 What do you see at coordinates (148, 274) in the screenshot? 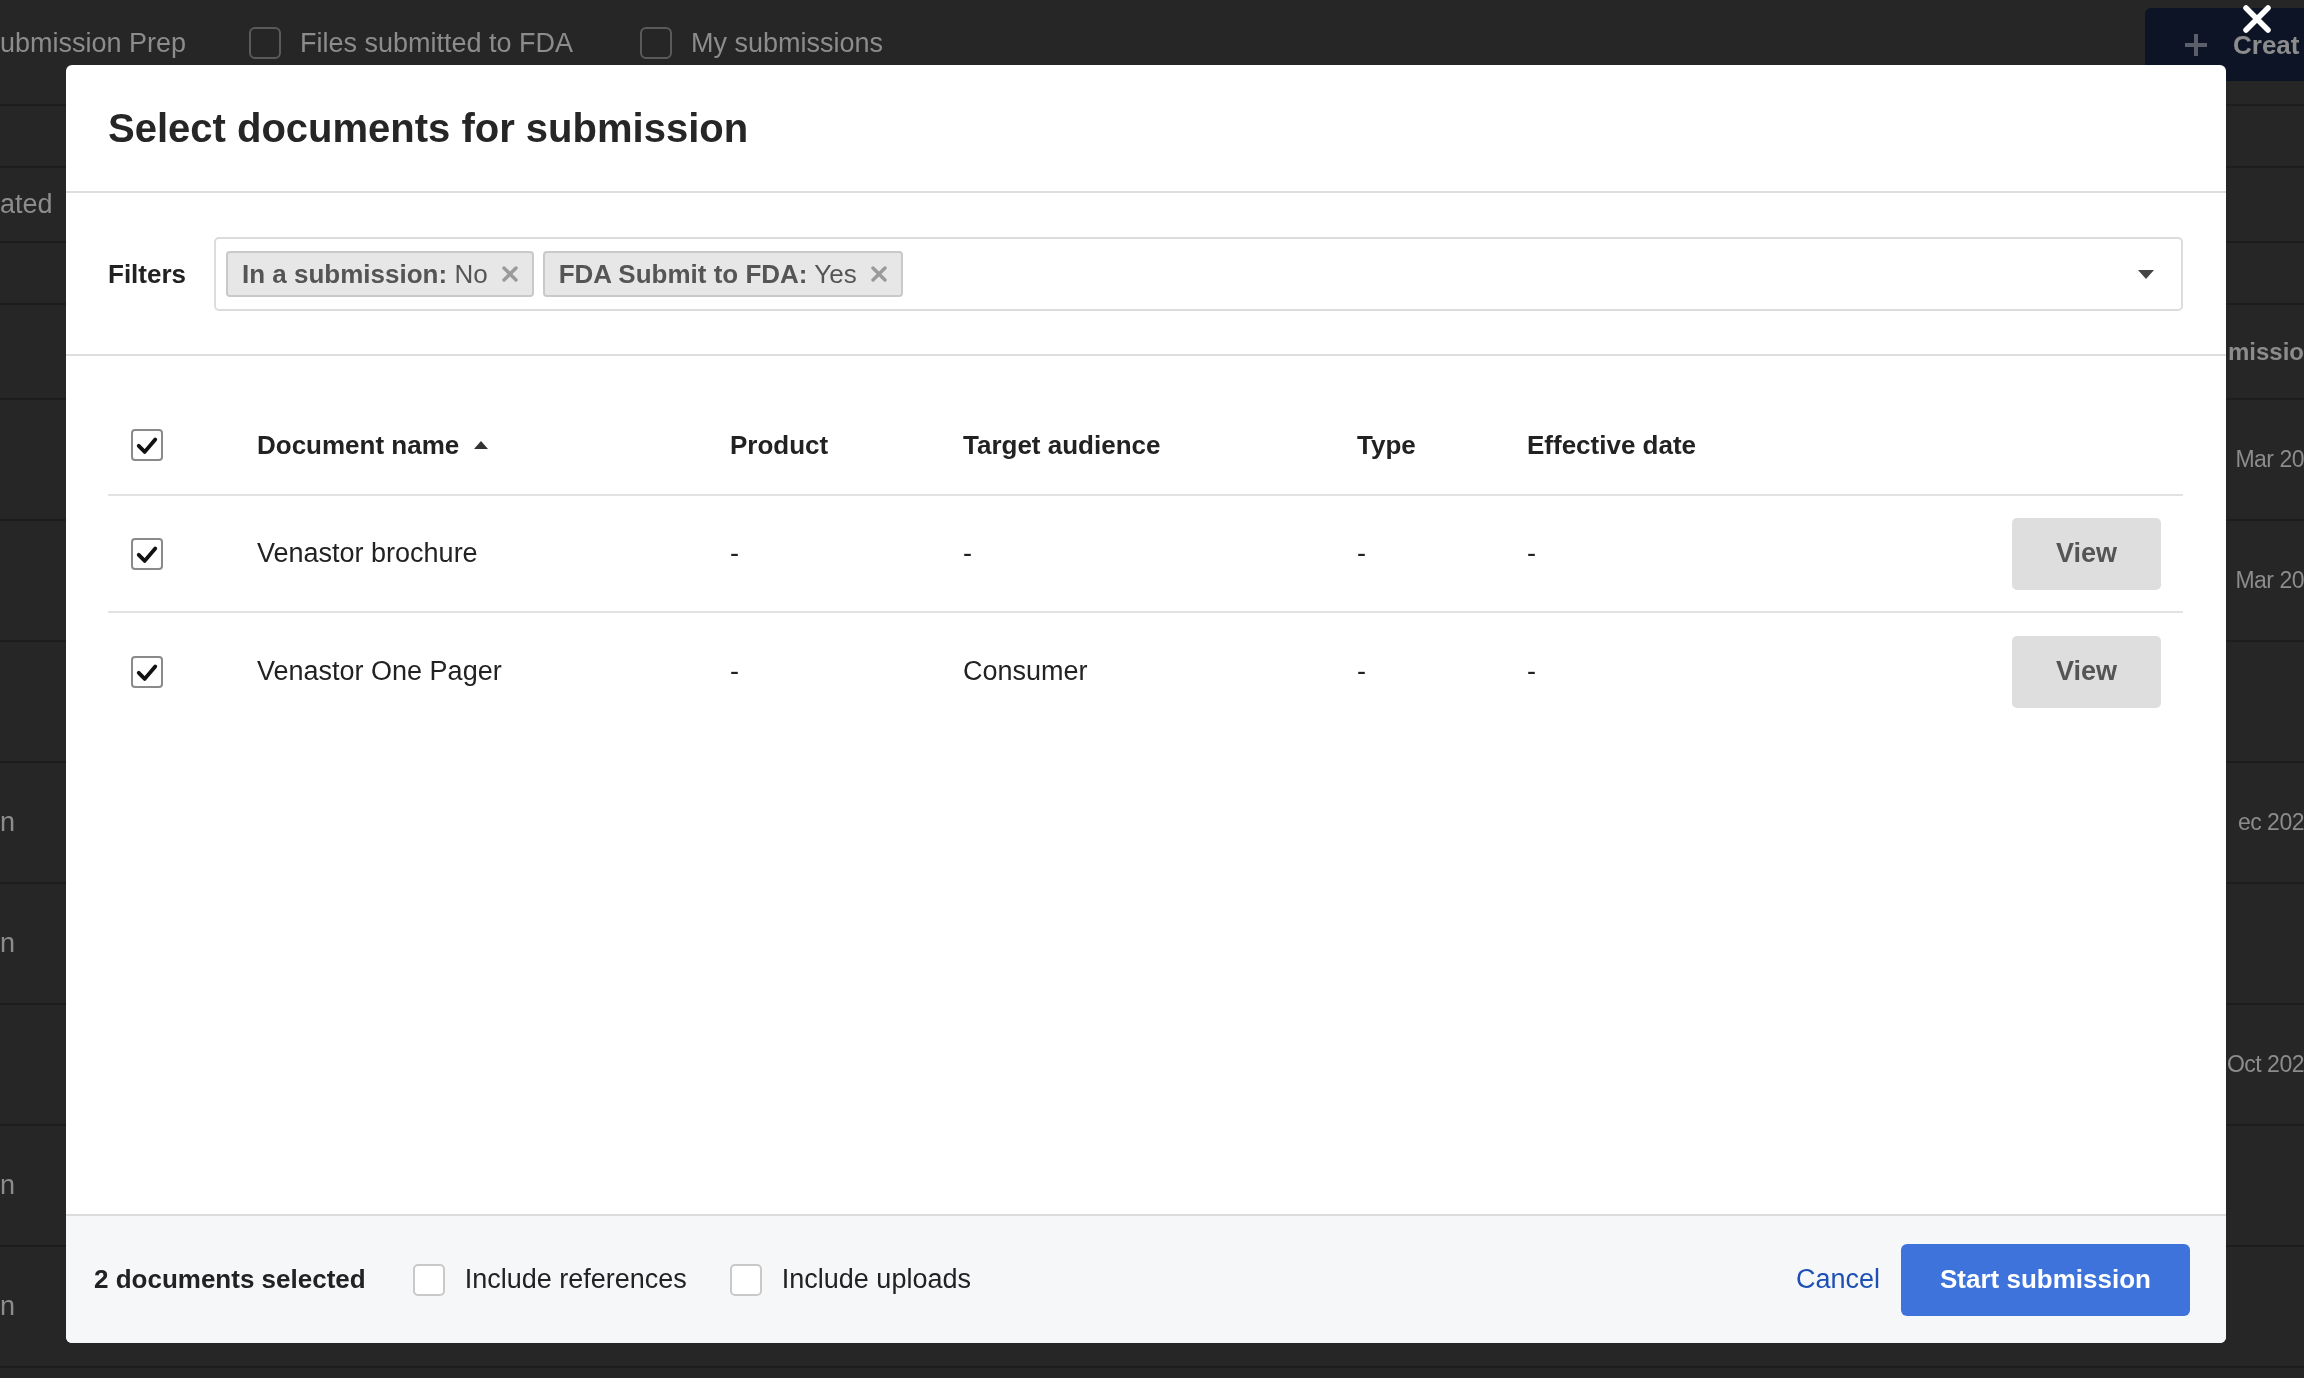
I see `filters-label: Filters` at bounding box center [148, 274].